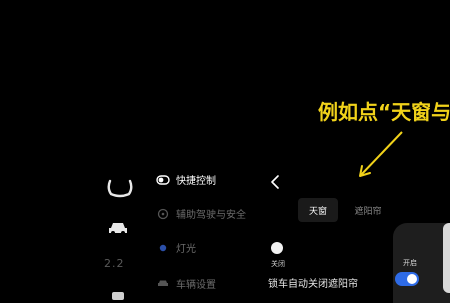  I want to click on card-edge, so click(446, 258).